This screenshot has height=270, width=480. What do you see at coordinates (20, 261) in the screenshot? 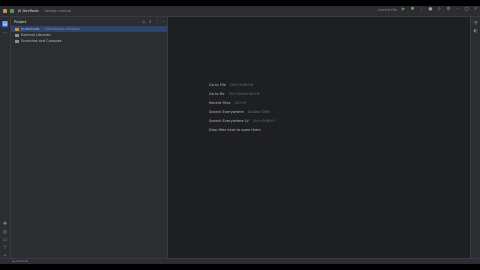
I see `status-bar-breadcrumb: js-devtools` at bounding box center [20, 261].